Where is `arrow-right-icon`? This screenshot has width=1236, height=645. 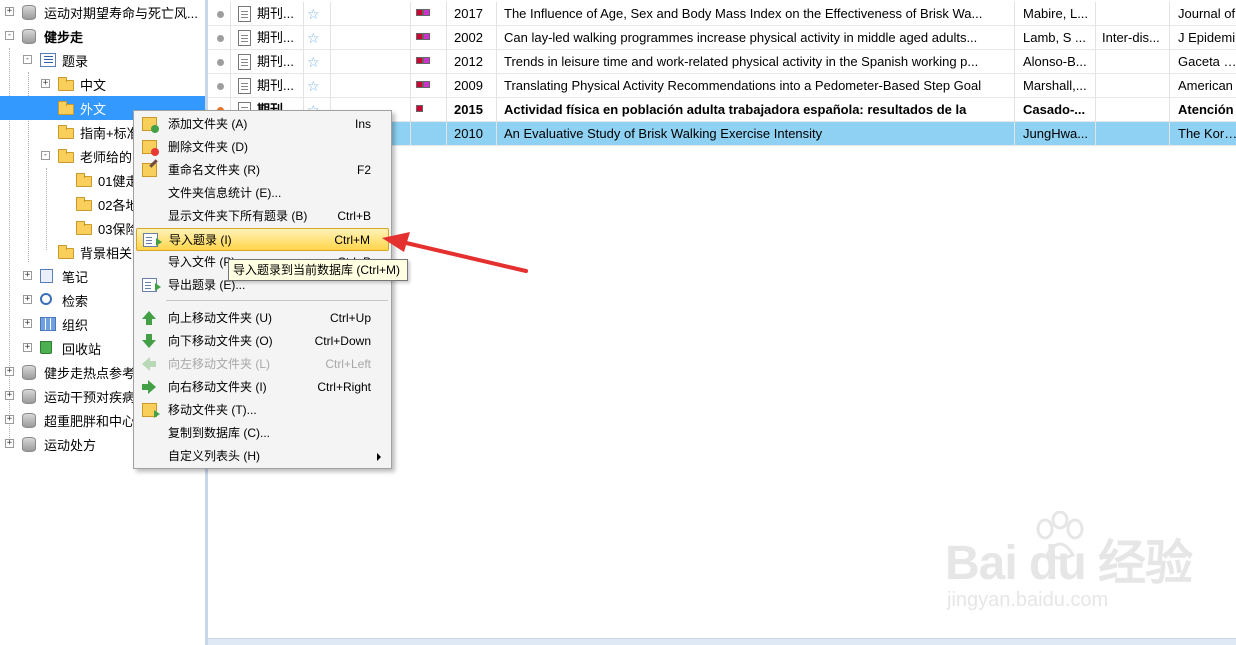 arrow-right-icon is located at coordinates (149, 387).